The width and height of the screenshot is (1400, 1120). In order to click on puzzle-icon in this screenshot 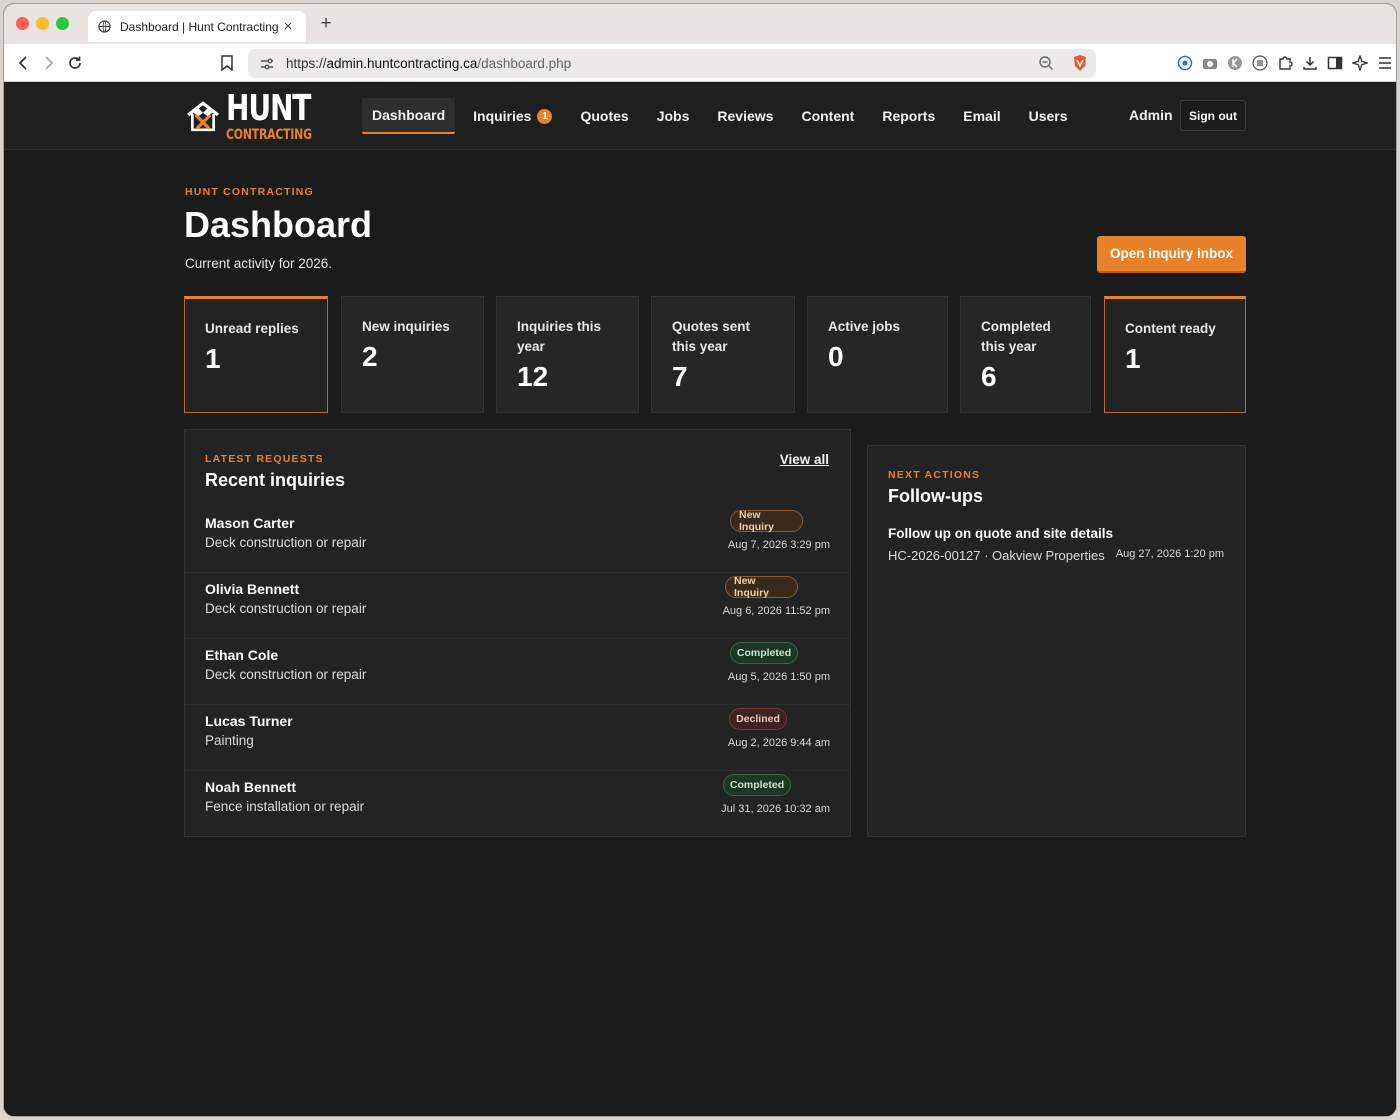, I will do `click(1285, 63)`.